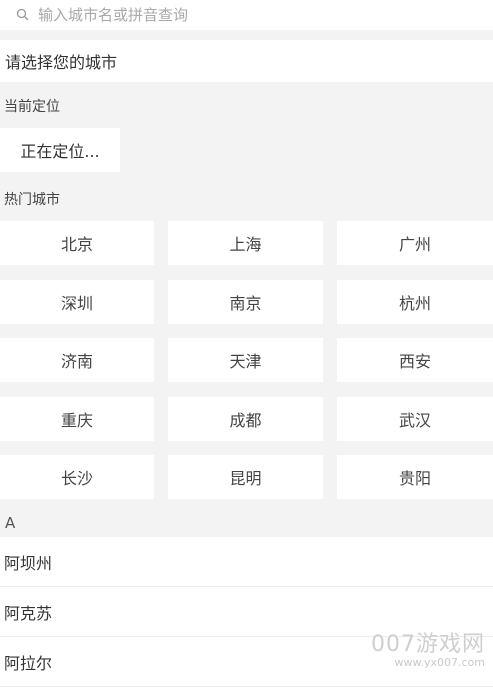 The height and width of the screenshot is (687, 493). What do you see at coordinates (245, 360) in the screenshot?
I see `hot-city-button: 天津` at bounding box center [245, 360].